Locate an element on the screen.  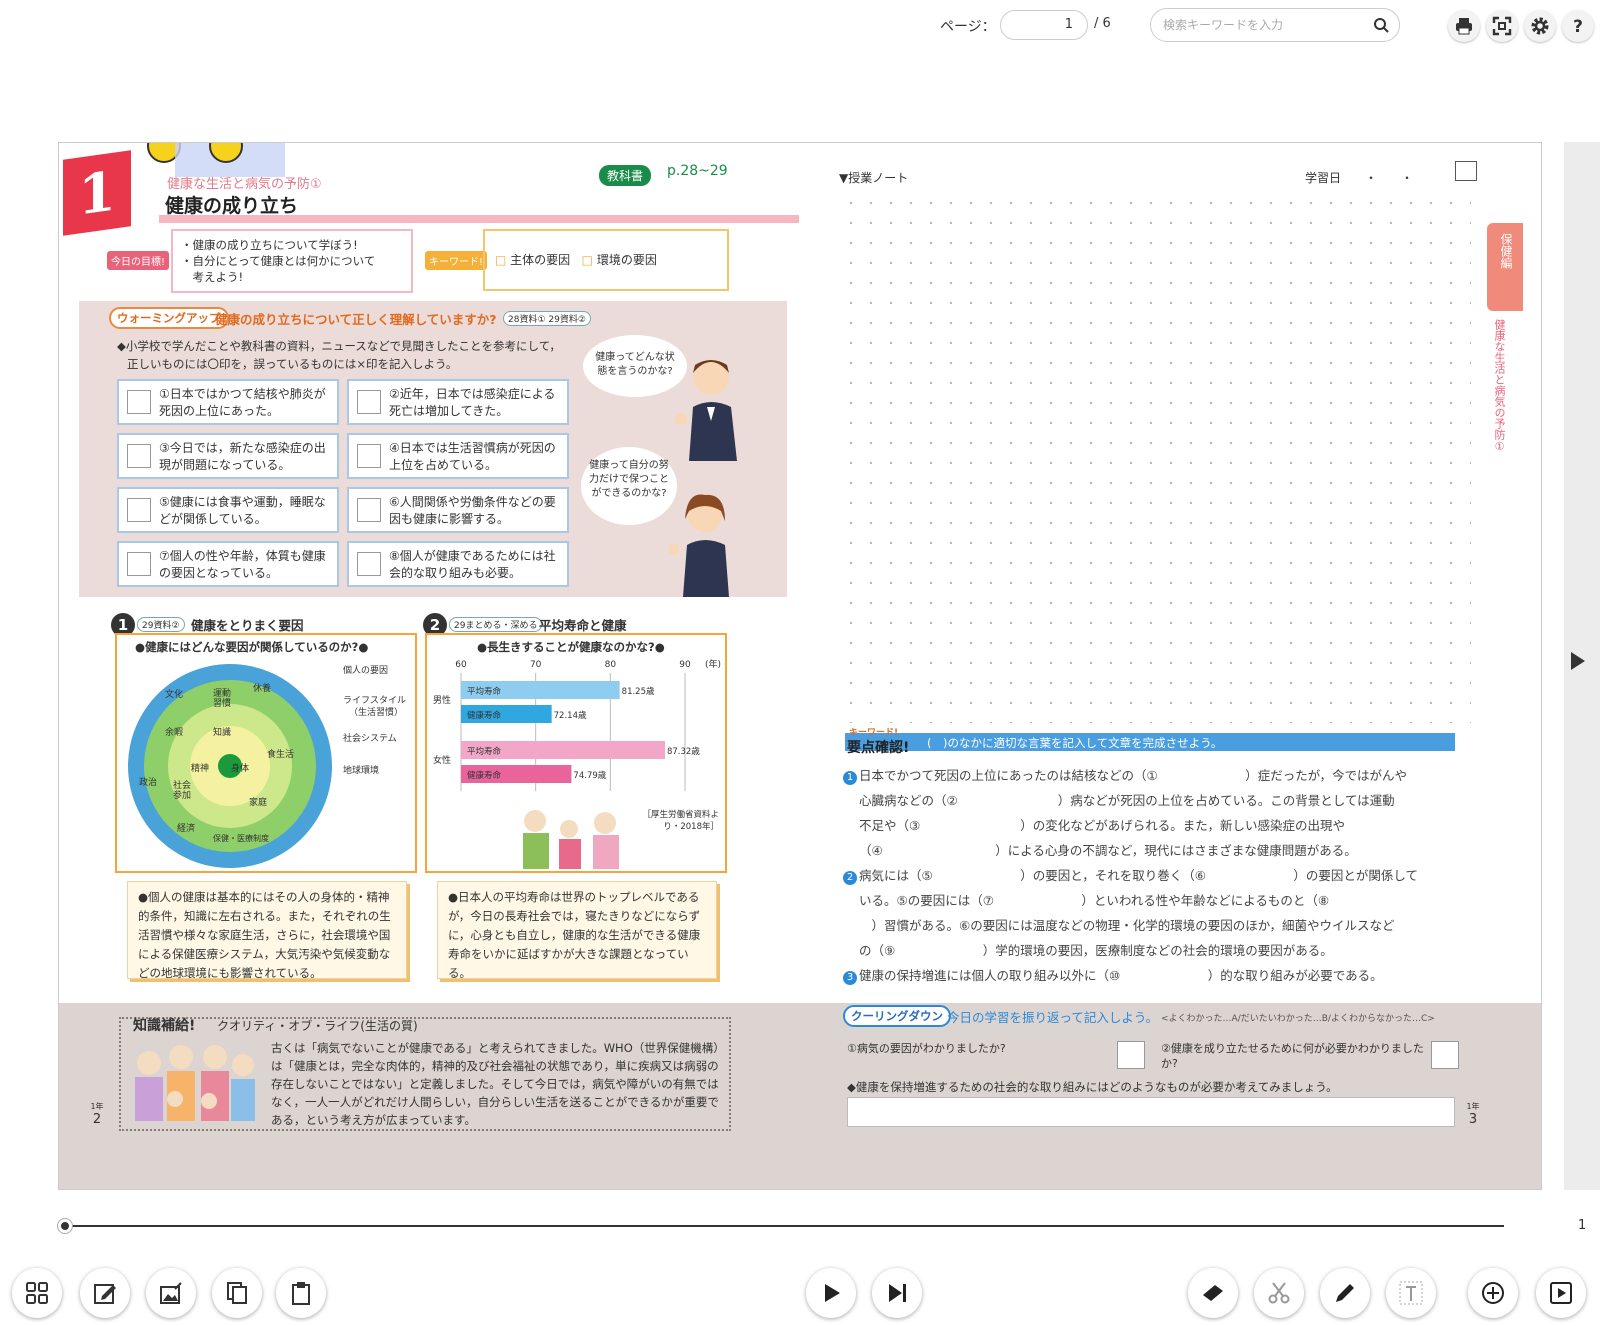
summary-line: 心臓病などの（② ）病などが死因の上位を占めている。この背景としては運動 is located at coordinates (1153, 800).